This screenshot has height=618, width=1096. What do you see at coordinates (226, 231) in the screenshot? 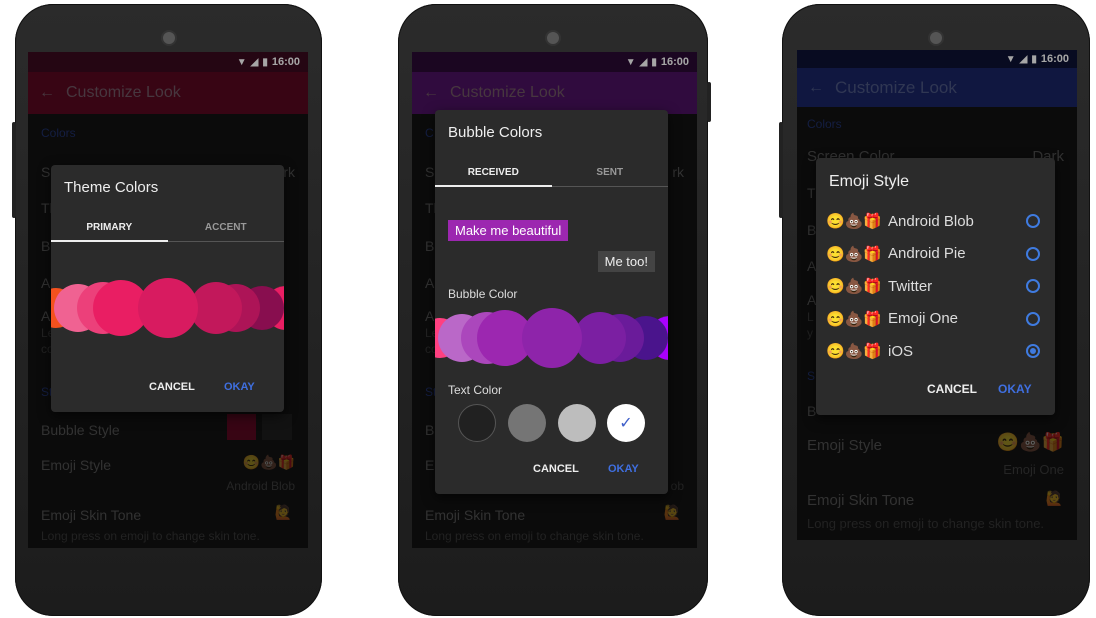
I see `tab-accent: ACCENT` at bounding box center [226, 231].